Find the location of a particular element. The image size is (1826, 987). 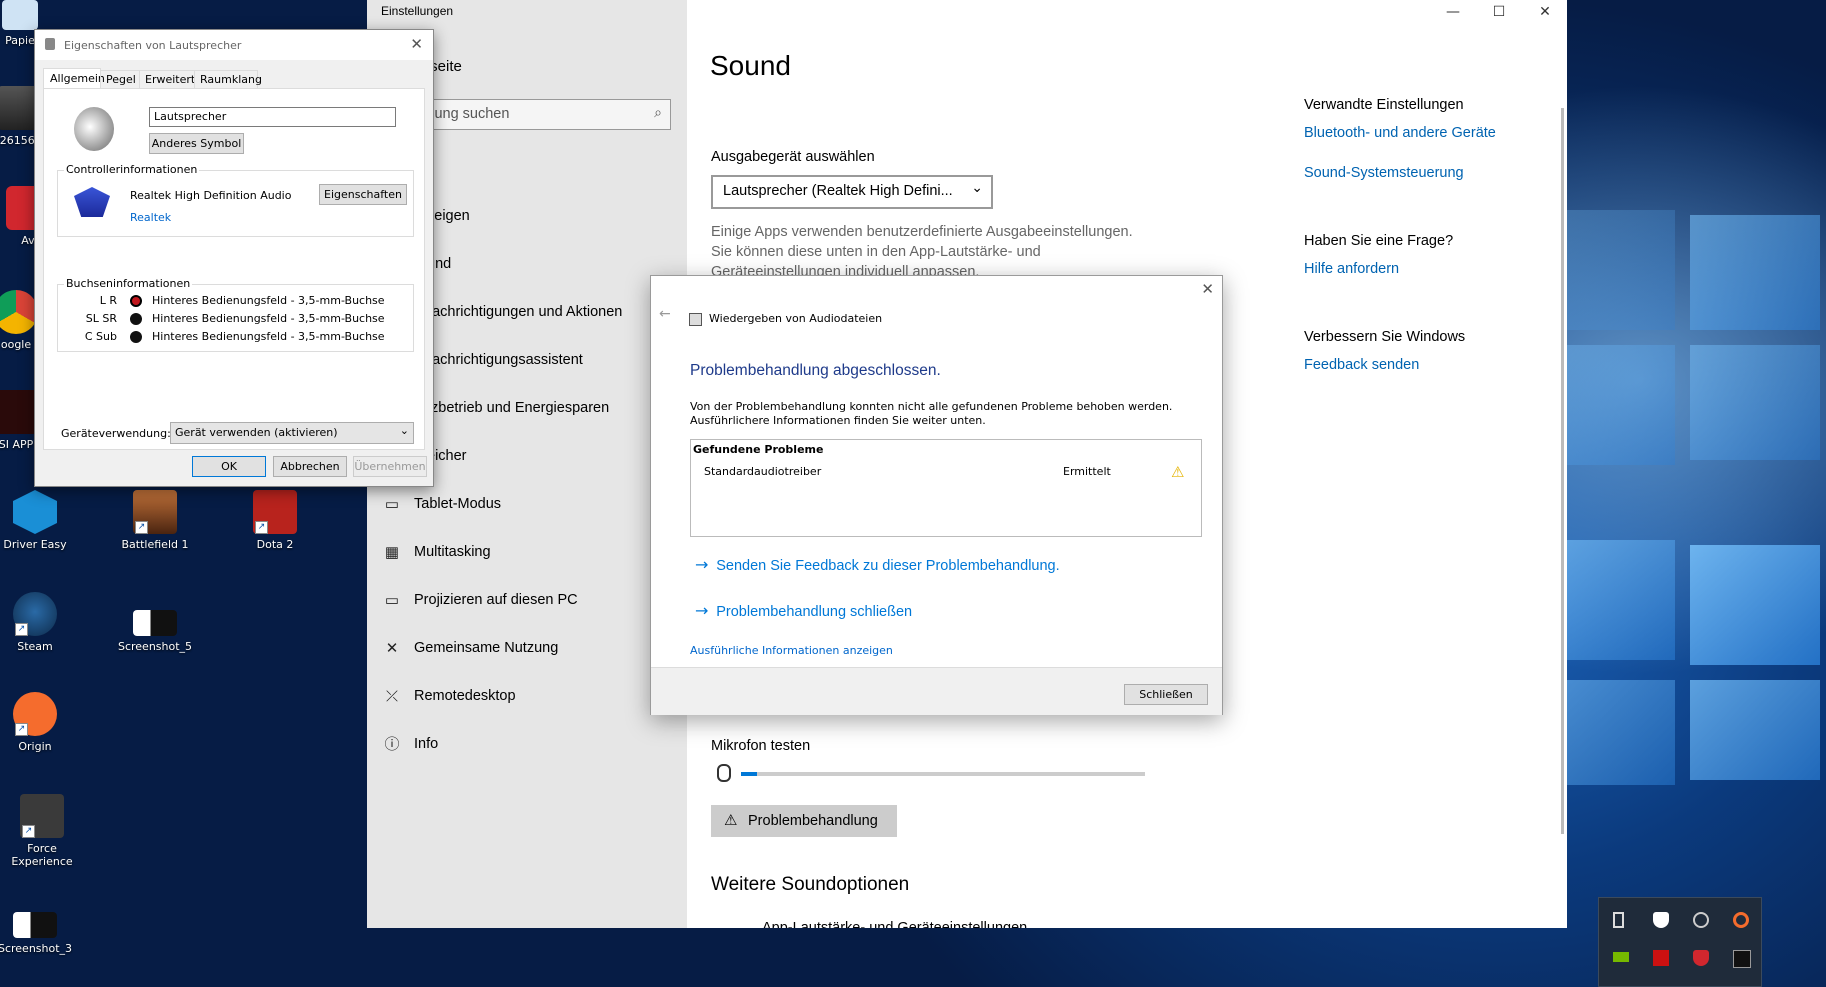

nav-item-remote-desktop: ⤫ Remotedesktop is located at coordinates (527, 697).